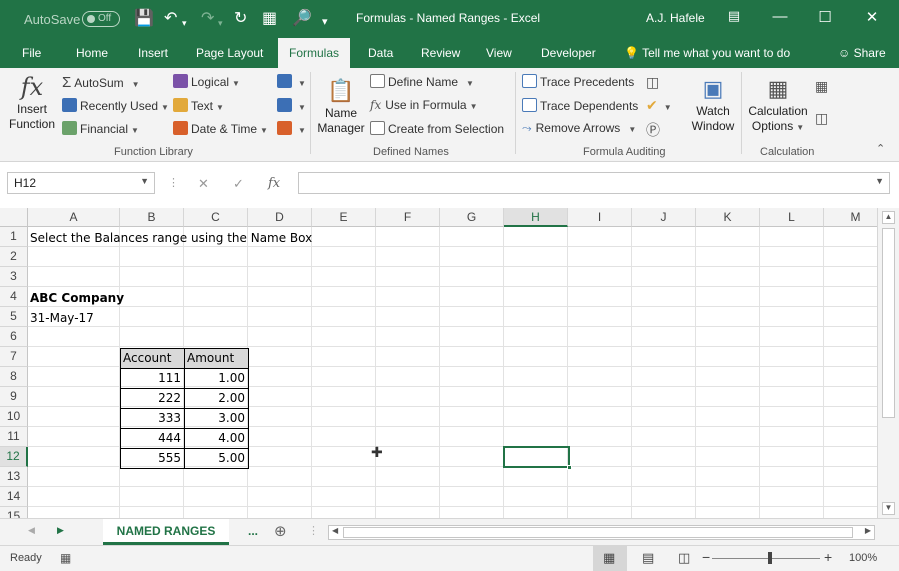  What do you see at coordinates (14, 377) in the screenshot?
I see `row-header-8: 8` at bounding box center [14, 377].